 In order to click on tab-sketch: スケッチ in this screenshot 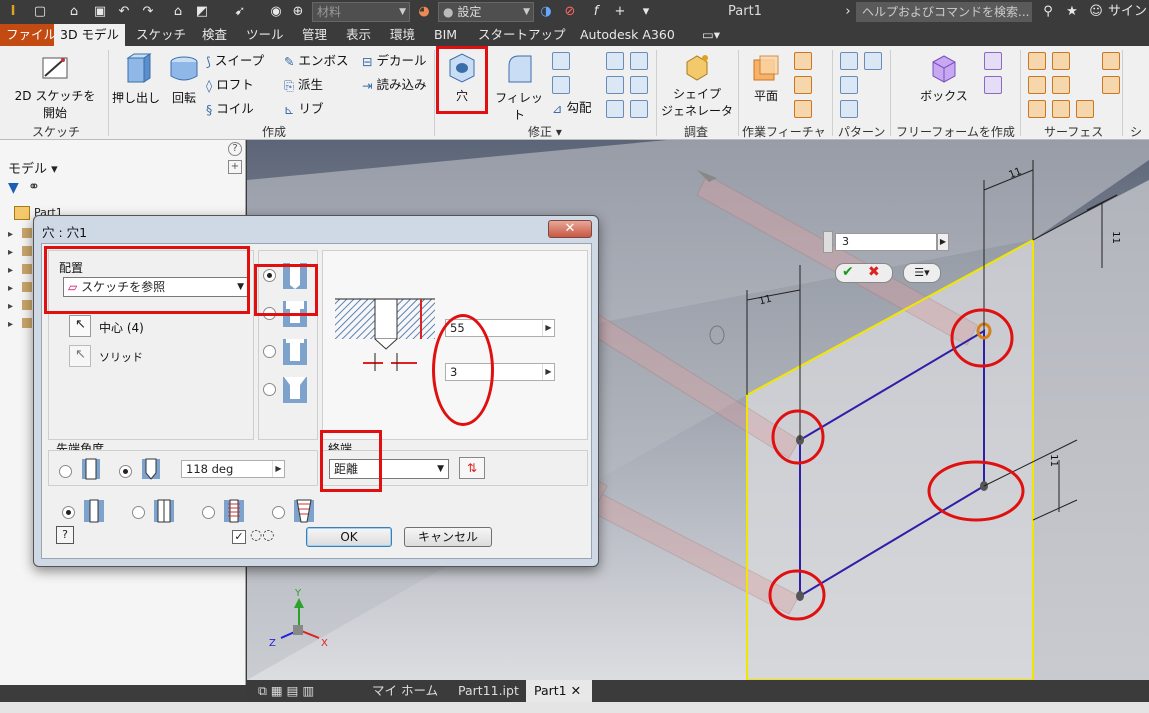, I will do `click(161, 35)`.